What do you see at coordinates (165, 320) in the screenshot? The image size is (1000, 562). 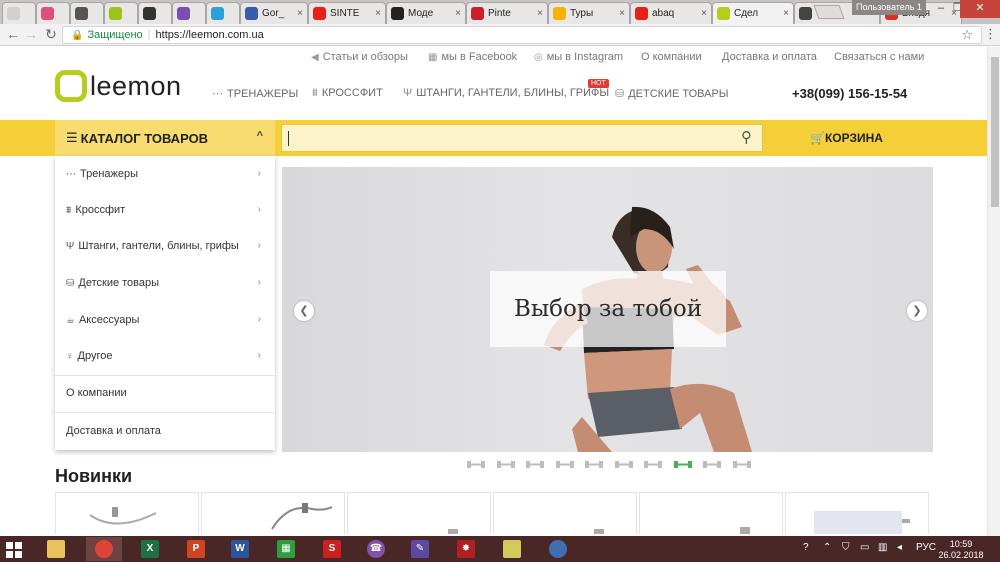 I see `catalog-item-accessories: ☕ Аксессуары ›` at bounding box center [165, 320].